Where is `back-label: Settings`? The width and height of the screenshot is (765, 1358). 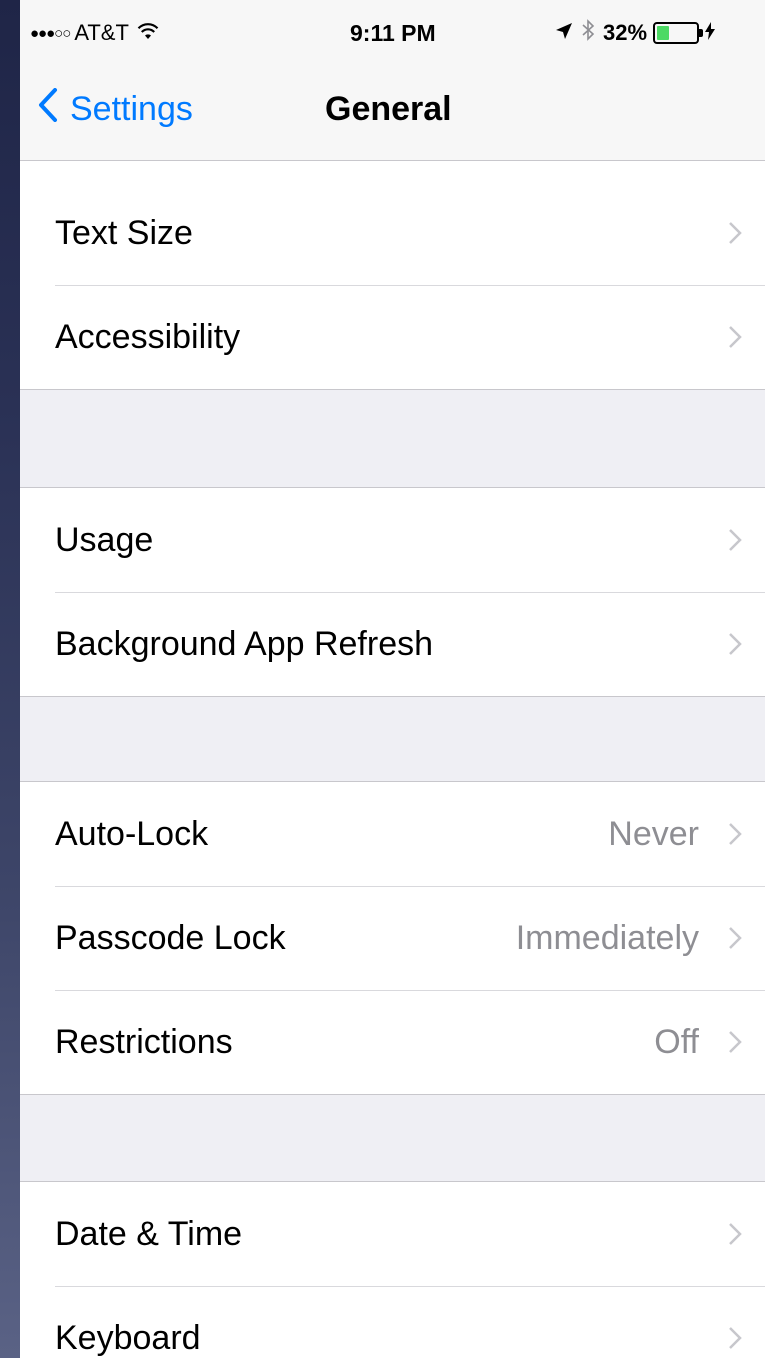
back-label: Settings is located at coordinates (131, 109).